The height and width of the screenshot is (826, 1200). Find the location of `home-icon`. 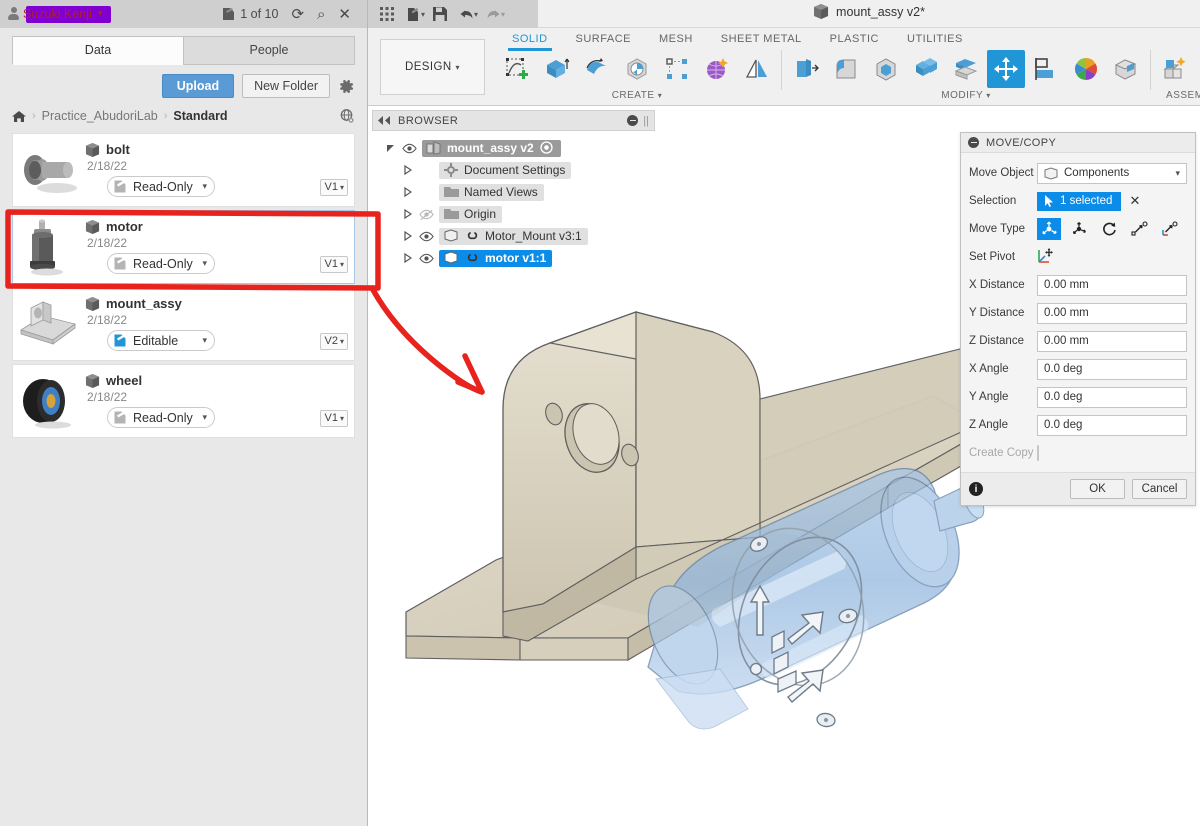

home-icon is located at coordinates (19, 116).